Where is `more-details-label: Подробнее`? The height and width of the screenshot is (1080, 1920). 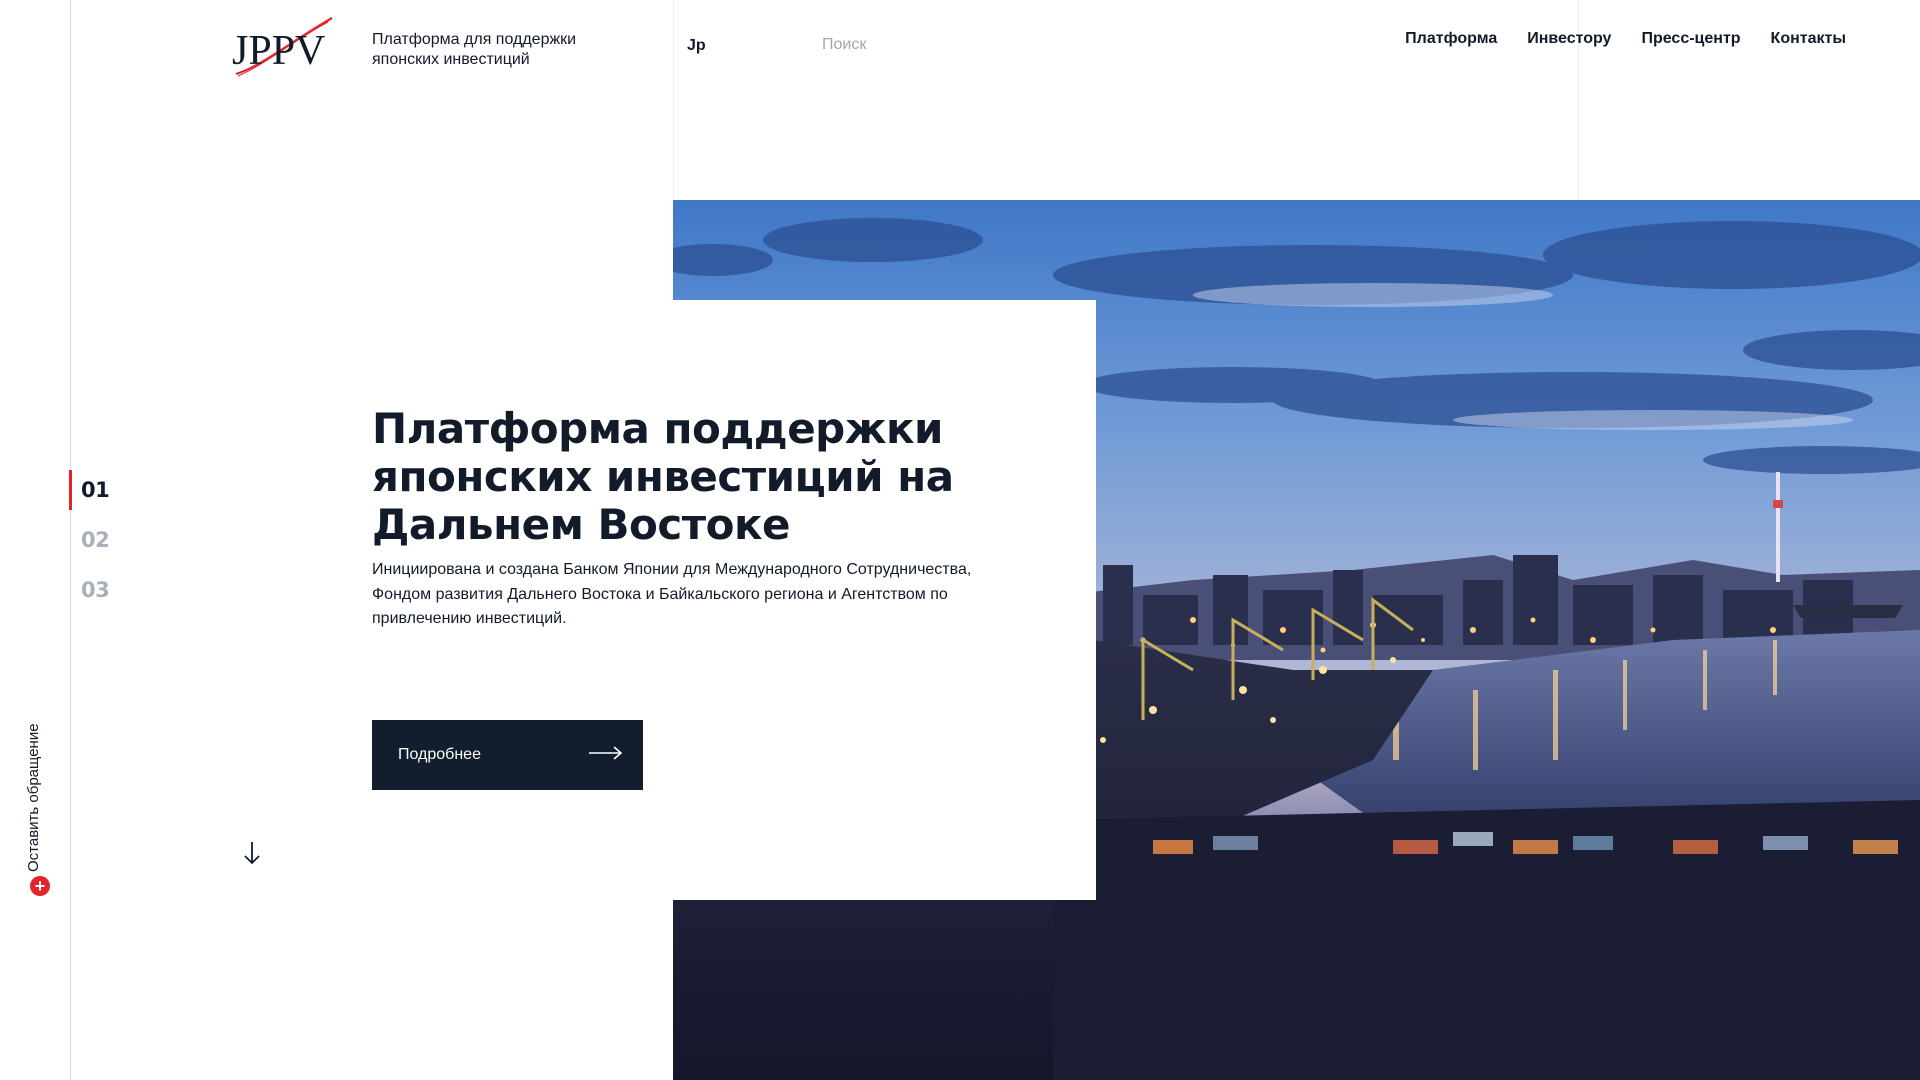 more-details-label: Подробнее is located at coordinates (439, 754).